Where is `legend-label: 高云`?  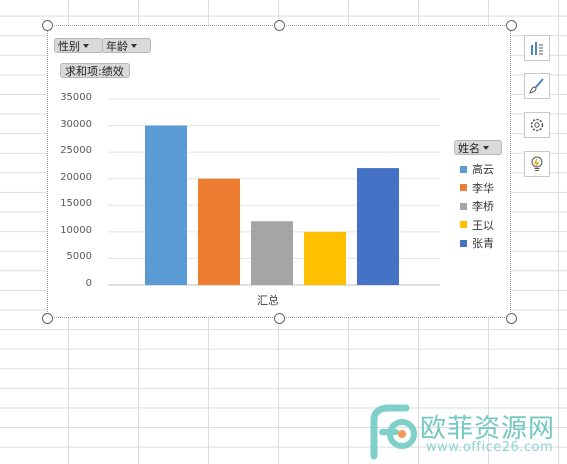
legend-label: 高云 is located at coordinates (483, 169).